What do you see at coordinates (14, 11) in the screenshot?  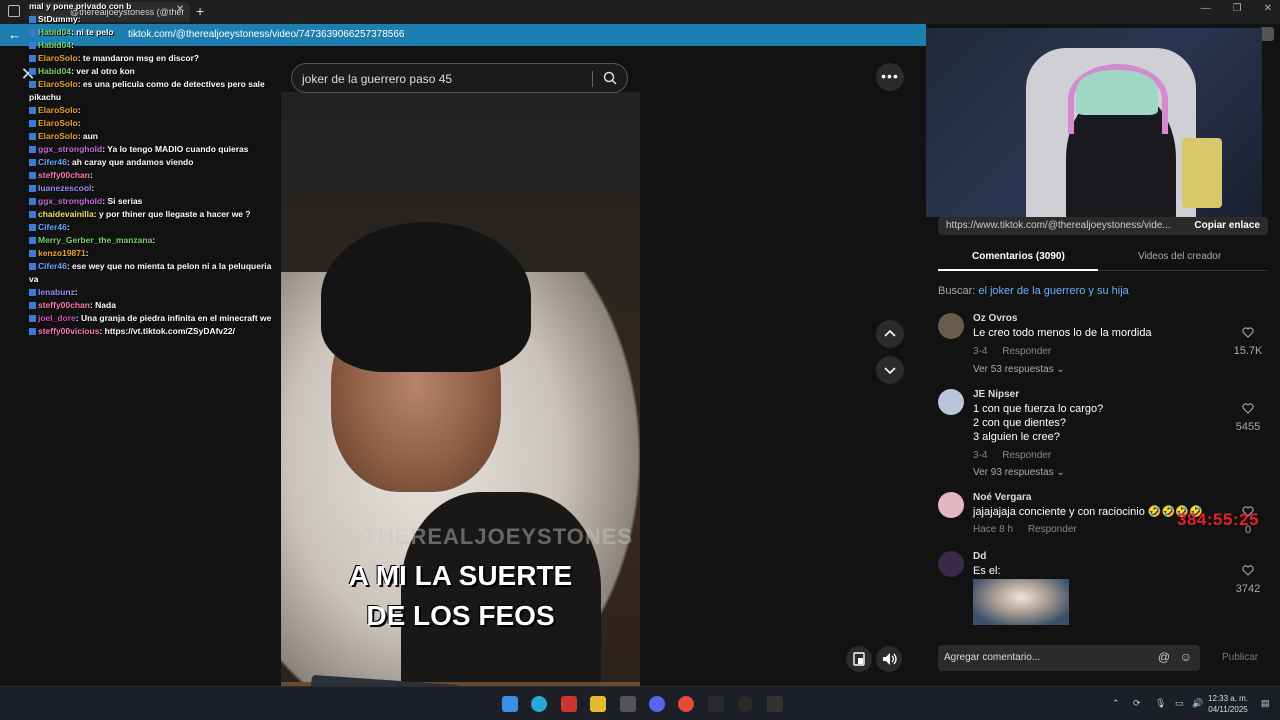 I see `sidebar-toggle-icon` at bounding box center [14, 11].